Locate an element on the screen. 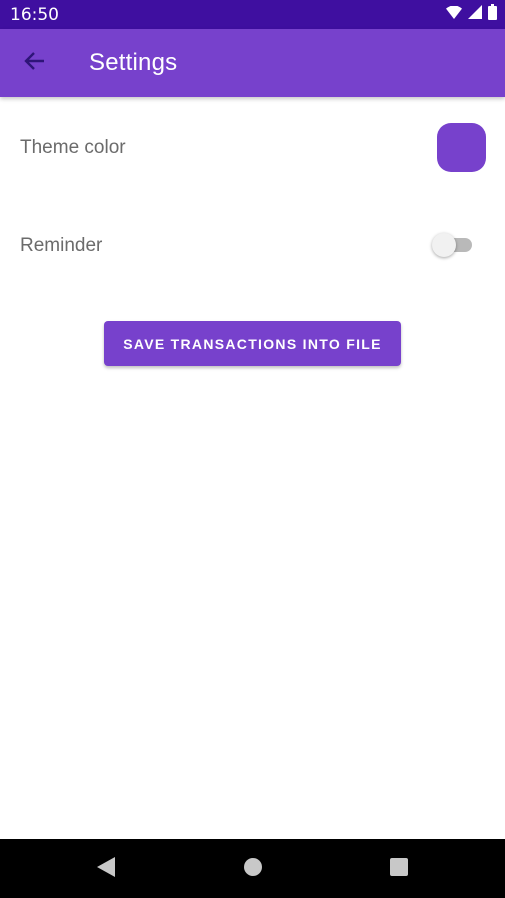 The image size is (505, 898). back-button is located at coordinates (34, 63).